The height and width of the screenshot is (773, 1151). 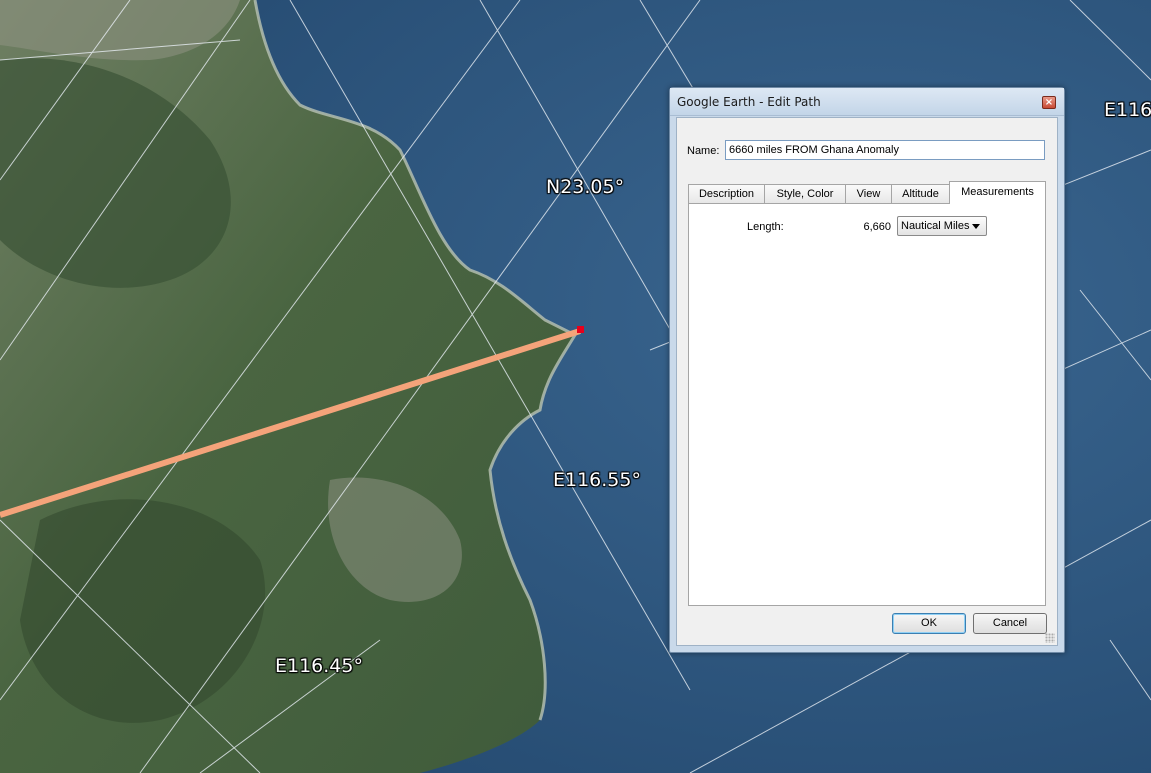 What do you see at coordinates (597, 480) in the screenshot?
I see `longitude-label-e116-55: E116.55°` at bounding box center [597, 480].